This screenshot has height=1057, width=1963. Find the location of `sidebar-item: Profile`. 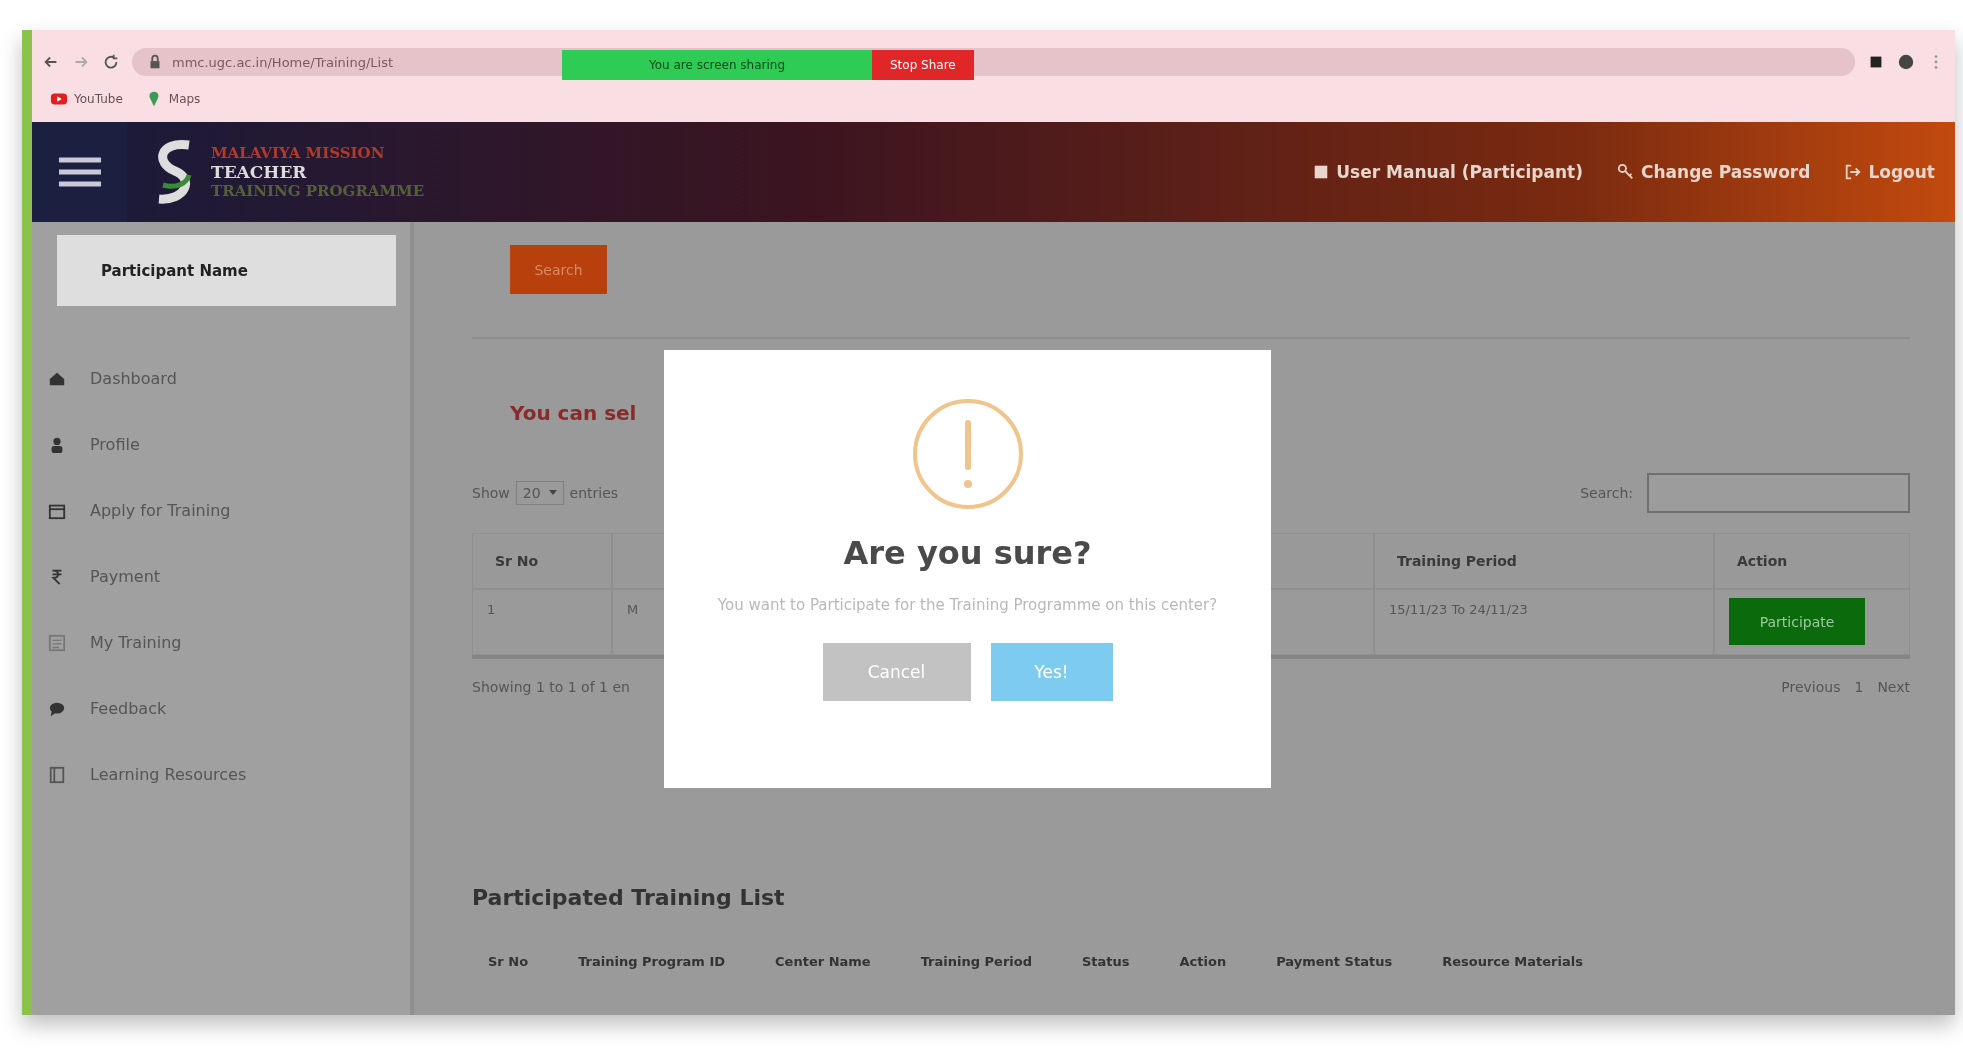

sidebar-item: Profile is located at coordinates (229, 444).